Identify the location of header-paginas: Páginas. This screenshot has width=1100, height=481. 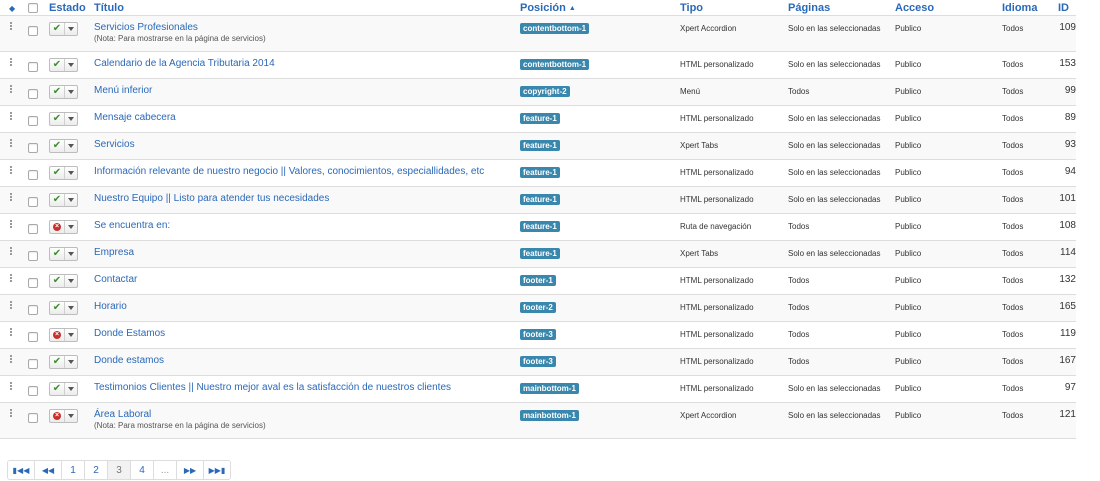
(841, 8).